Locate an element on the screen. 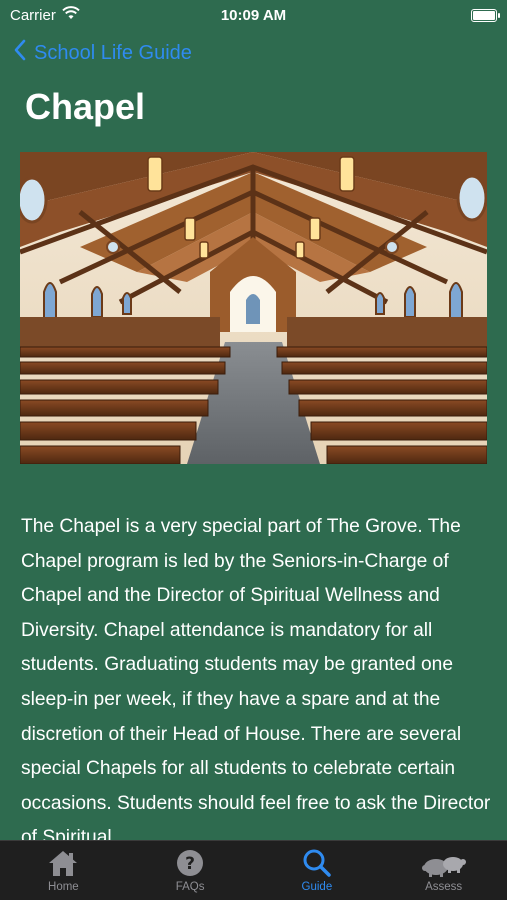 This screenshot has height=900, width=507. back-label: School Life Guide is located at coordinates (113, 52).